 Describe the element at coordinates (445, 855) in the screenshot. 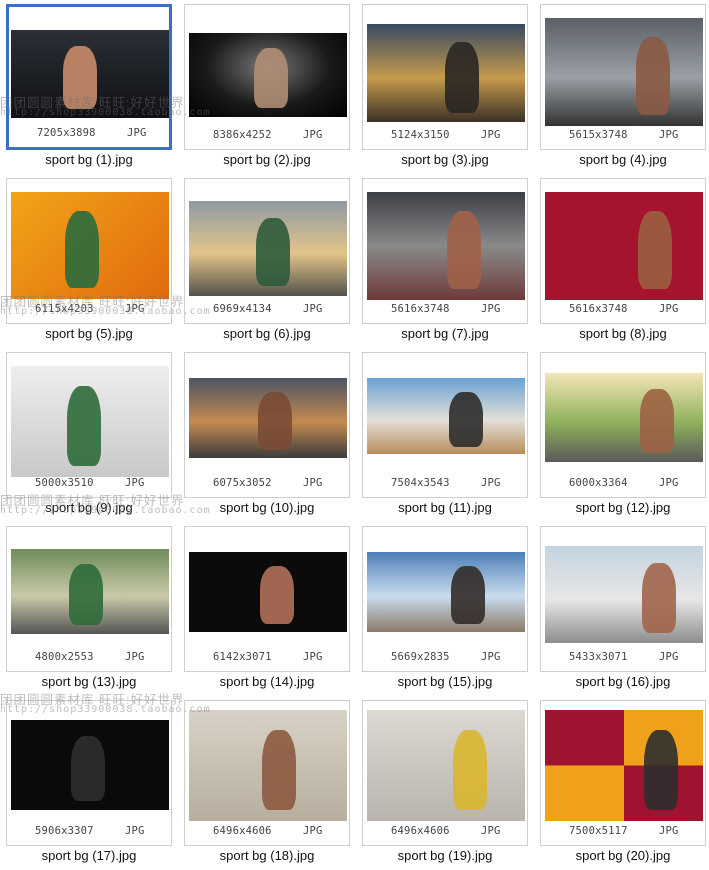

I see `file-name: sport bg (19).jpg` at that location.